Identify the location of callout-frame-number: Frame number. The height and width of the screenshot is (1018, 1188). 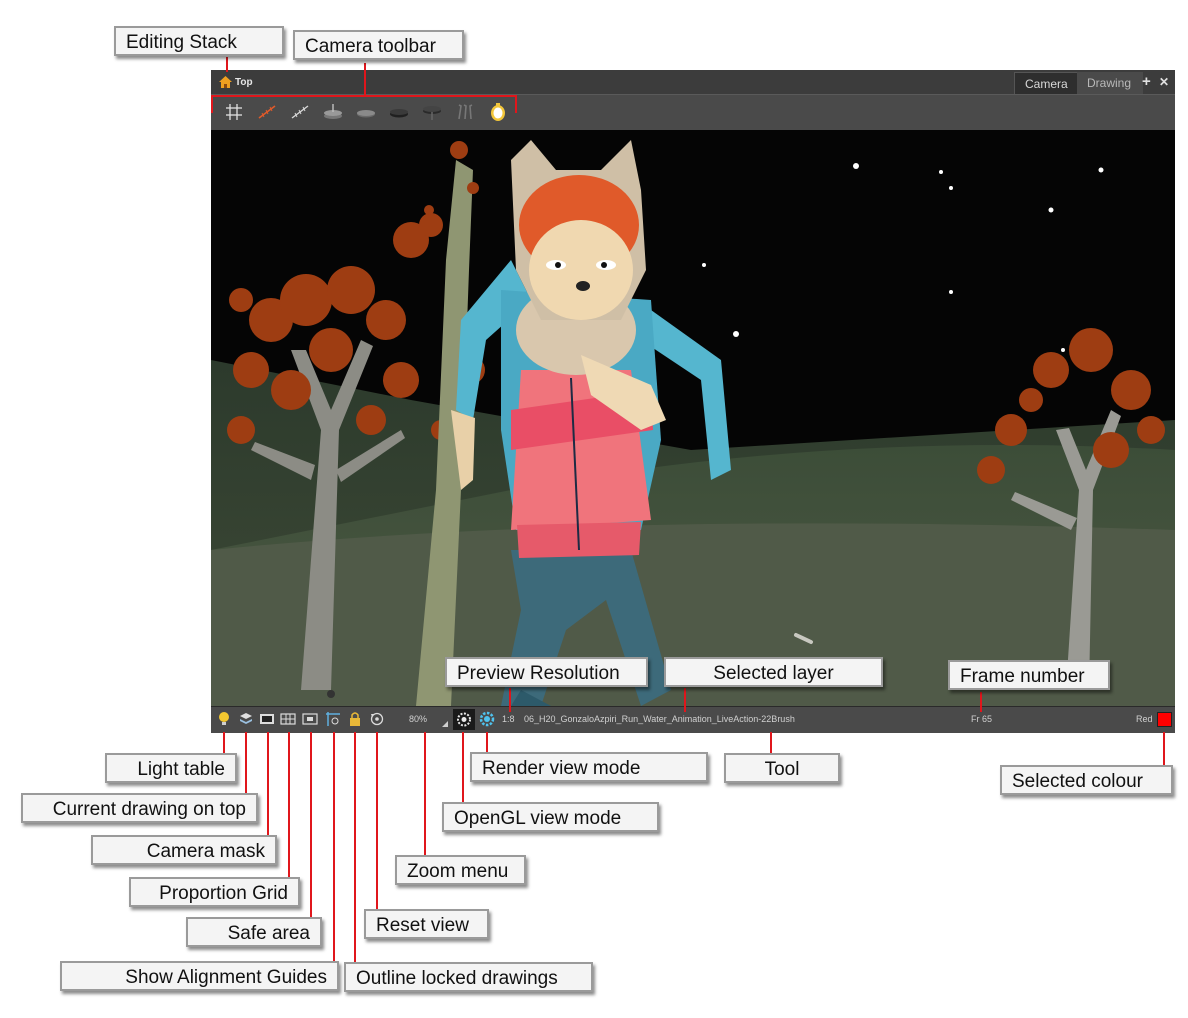
(1029, 675).